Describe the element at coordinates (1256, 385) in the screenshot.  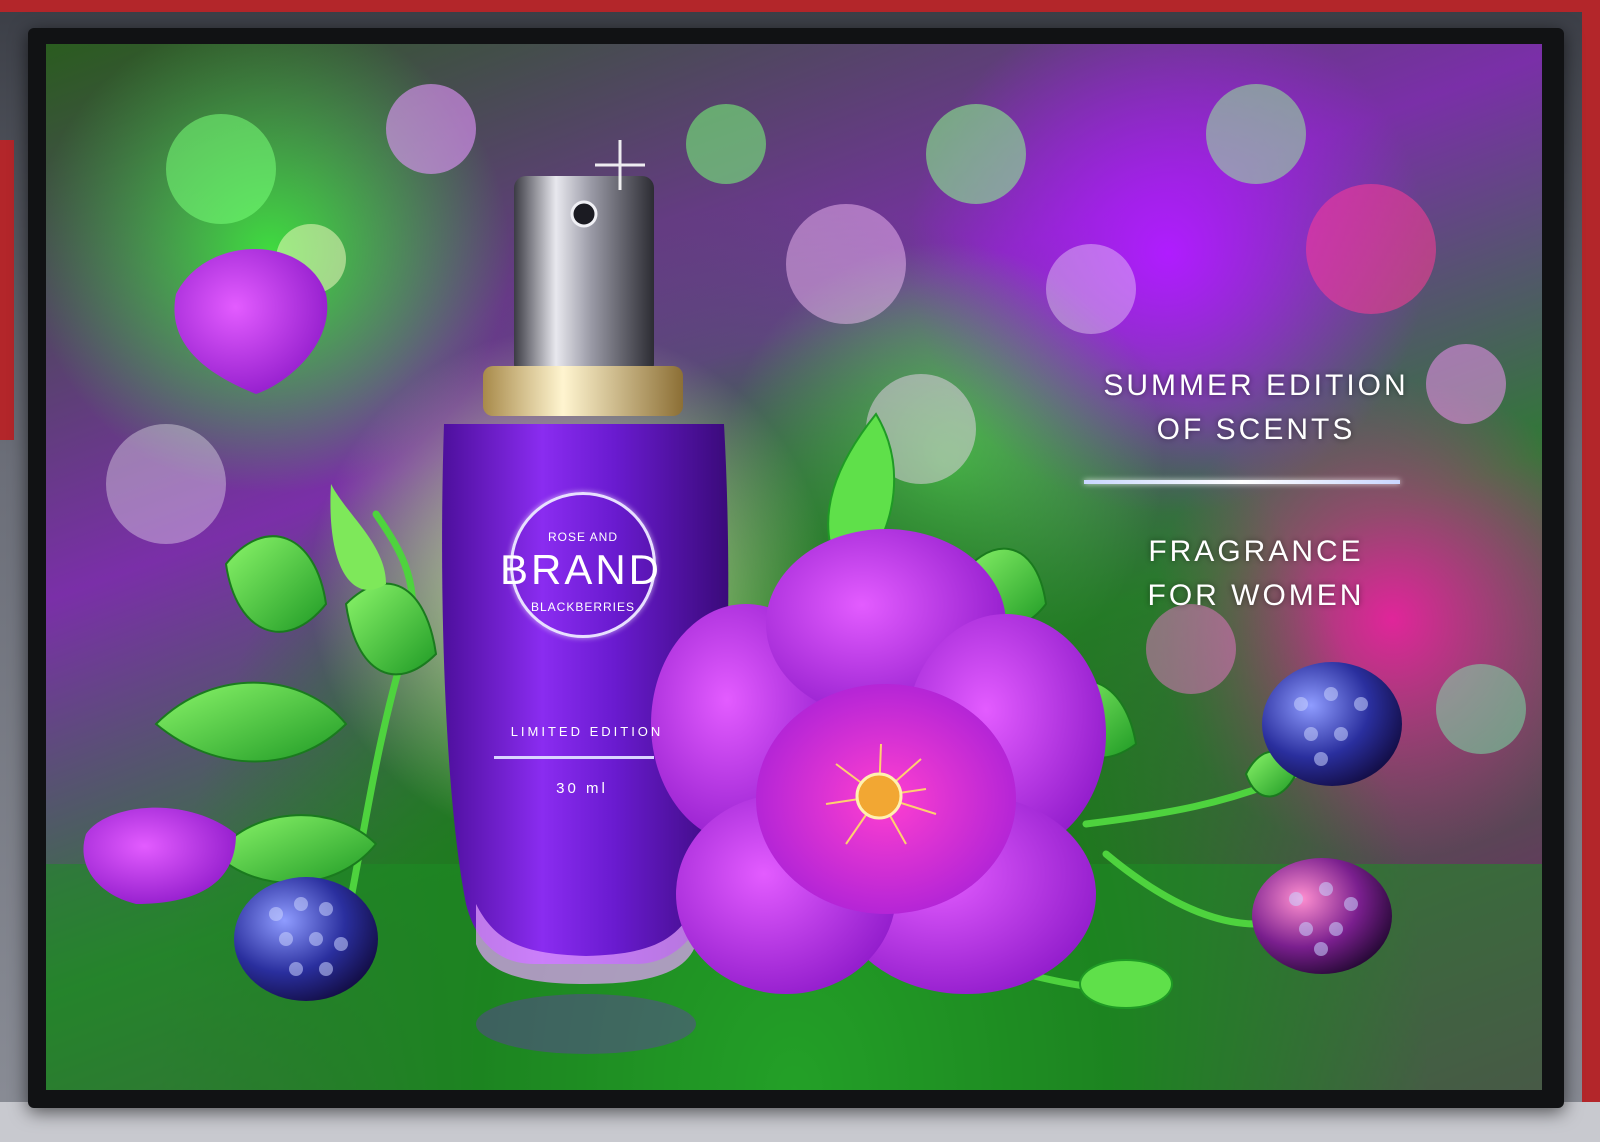
I see `headline-line-1: SUMMER EDITION` at that location.